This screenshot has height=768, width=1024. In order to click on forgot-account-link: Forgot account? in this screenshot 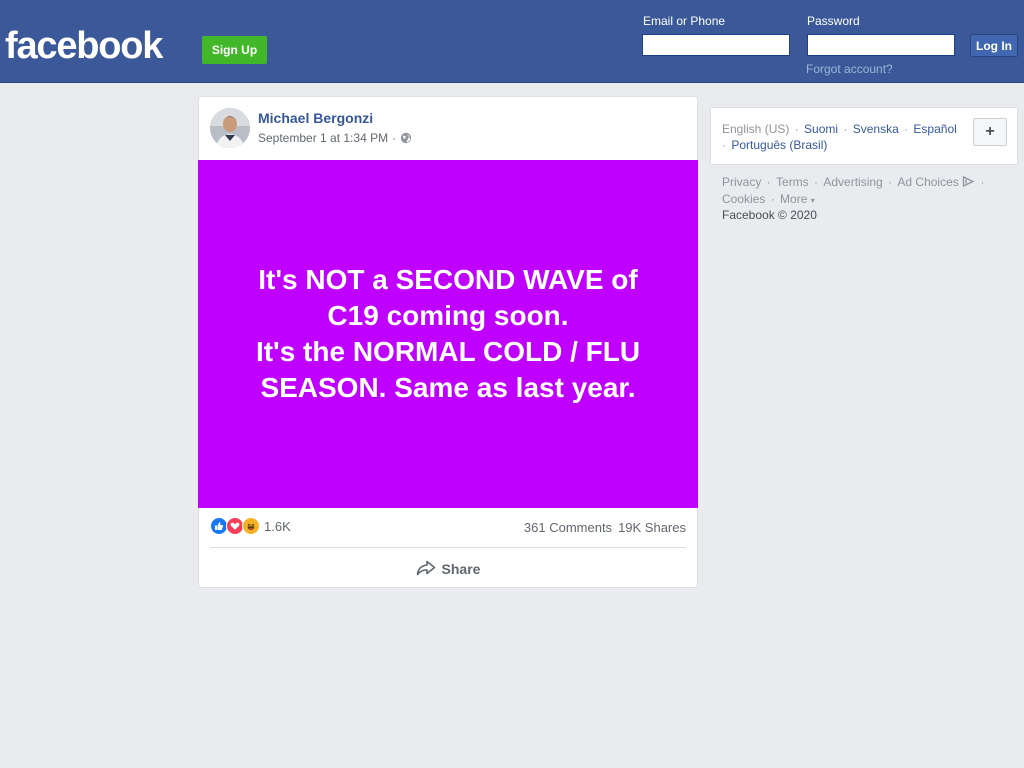, I will do `click(849, 69)`.